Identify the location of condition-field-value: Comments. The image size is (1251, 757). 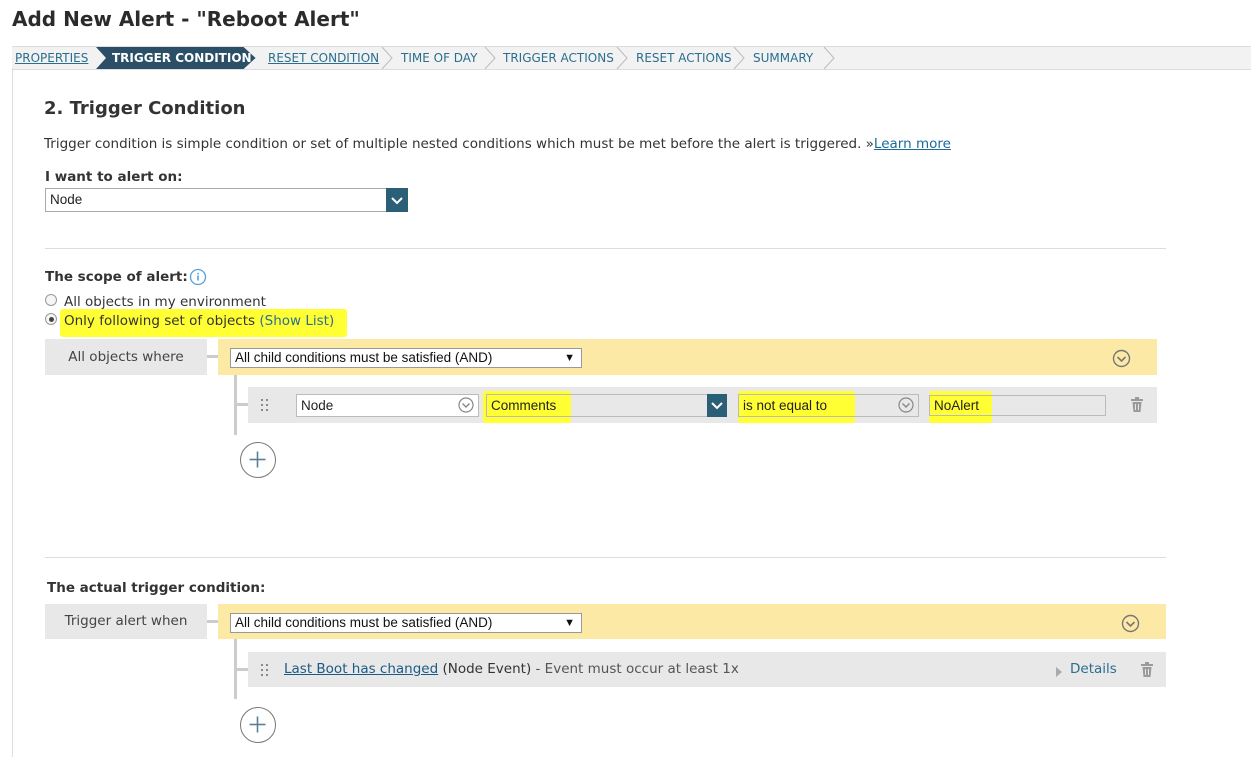
(524, 405).